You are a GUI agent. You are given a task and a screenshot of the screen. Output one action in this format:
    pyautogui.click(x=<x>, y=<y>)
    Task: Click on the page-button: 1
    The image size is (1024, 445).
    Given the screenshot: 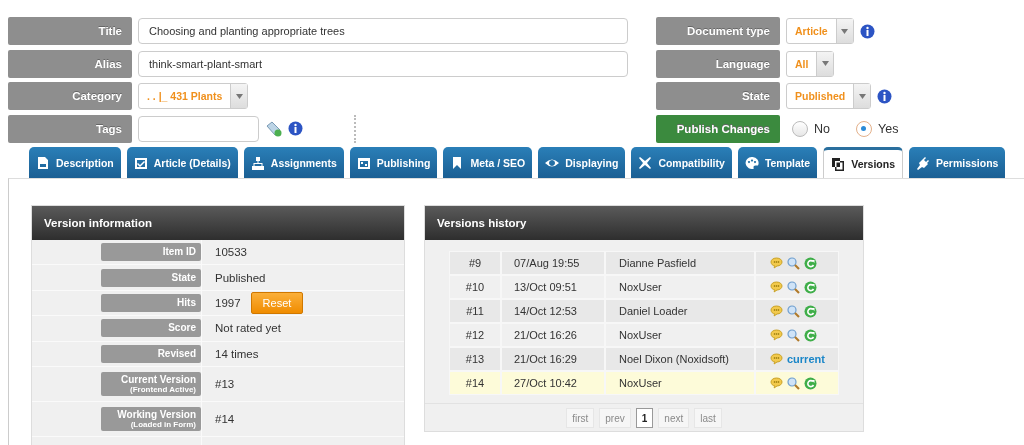 What is the action you would take?
    pyautogui.click(x=644, y=418)
    